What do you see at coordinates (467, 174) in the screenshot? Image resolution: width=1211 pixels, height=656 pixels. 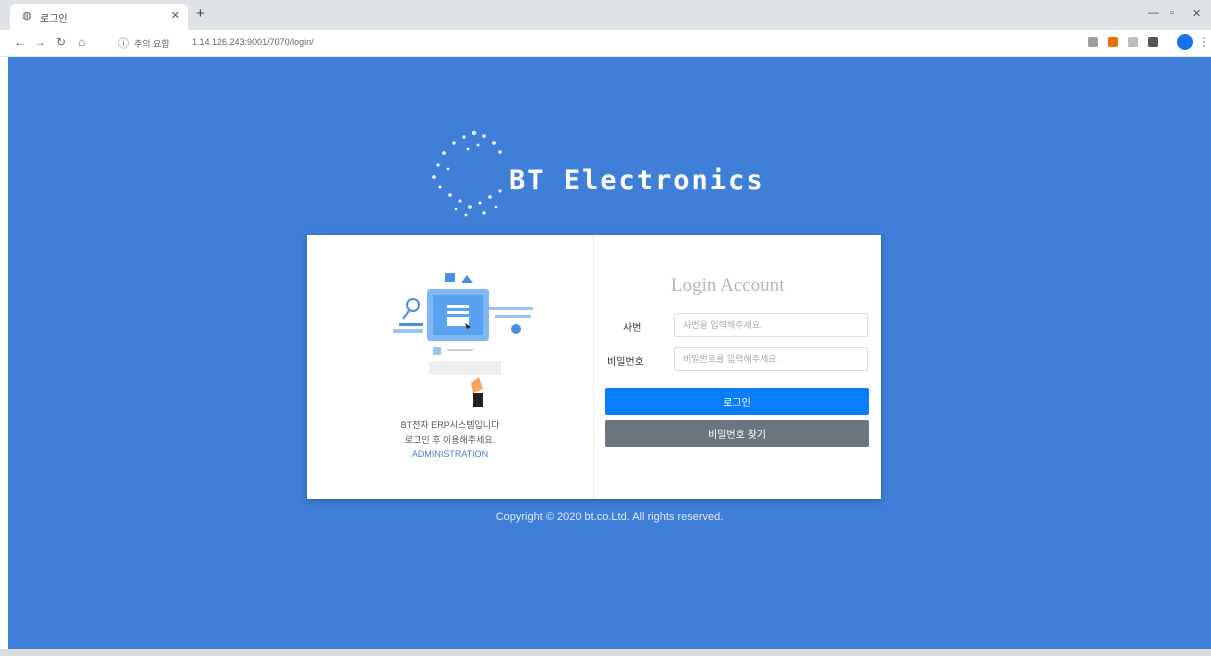 I see `brand-logo-icon` at bounding box center [467, 174].